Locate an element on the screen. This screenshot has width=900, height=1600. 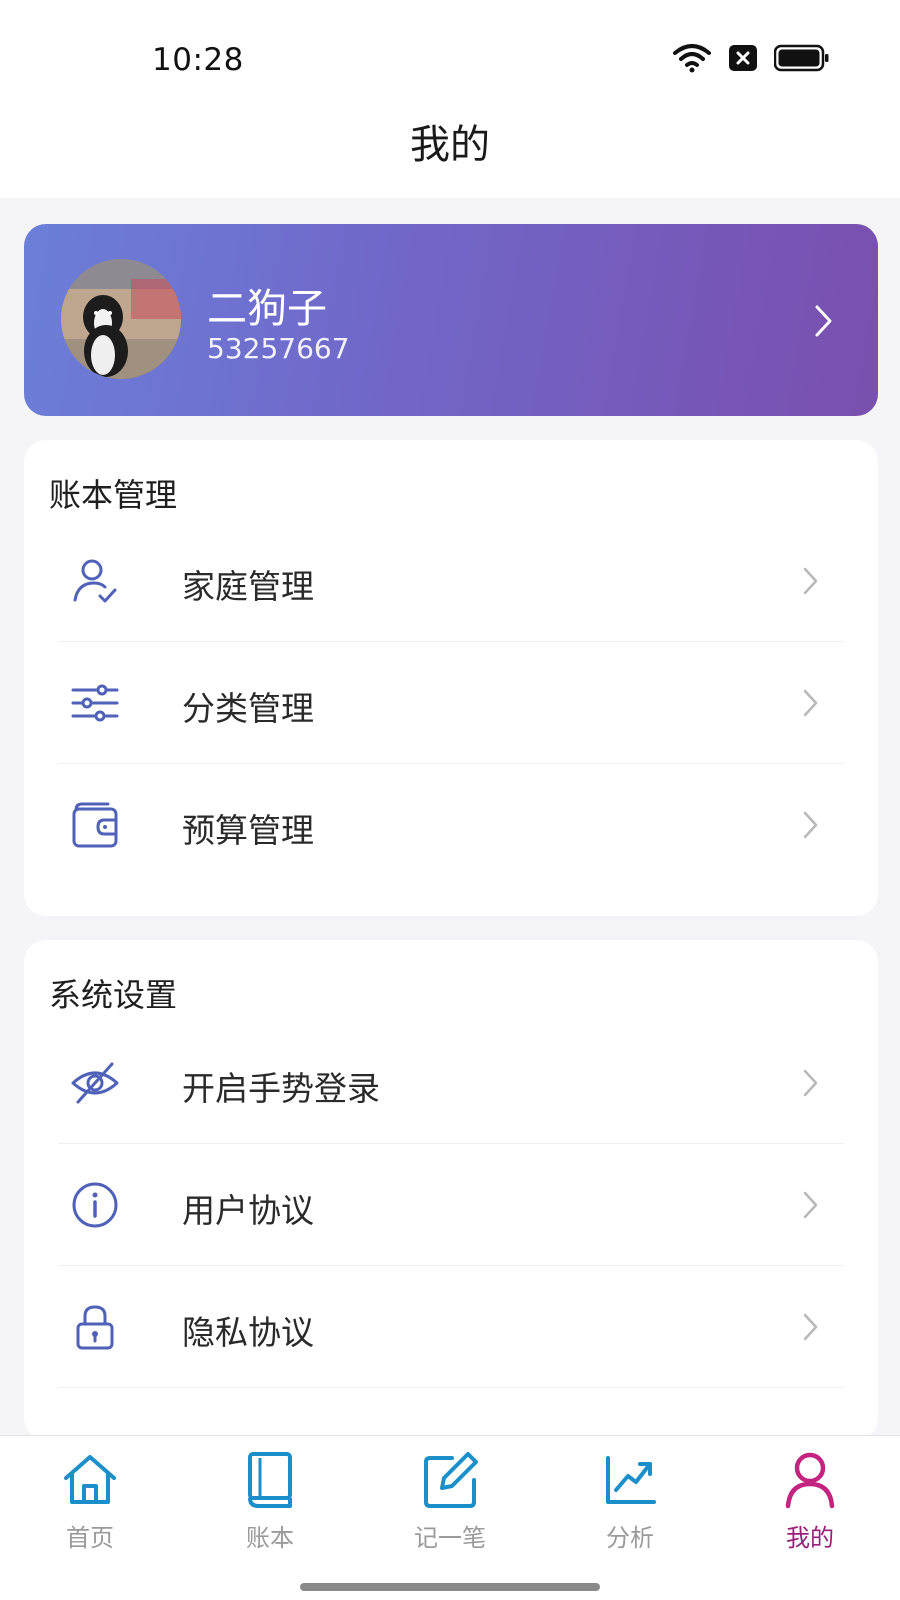
menu-item-category: 分类管理 is located at coordinates (451, 703).